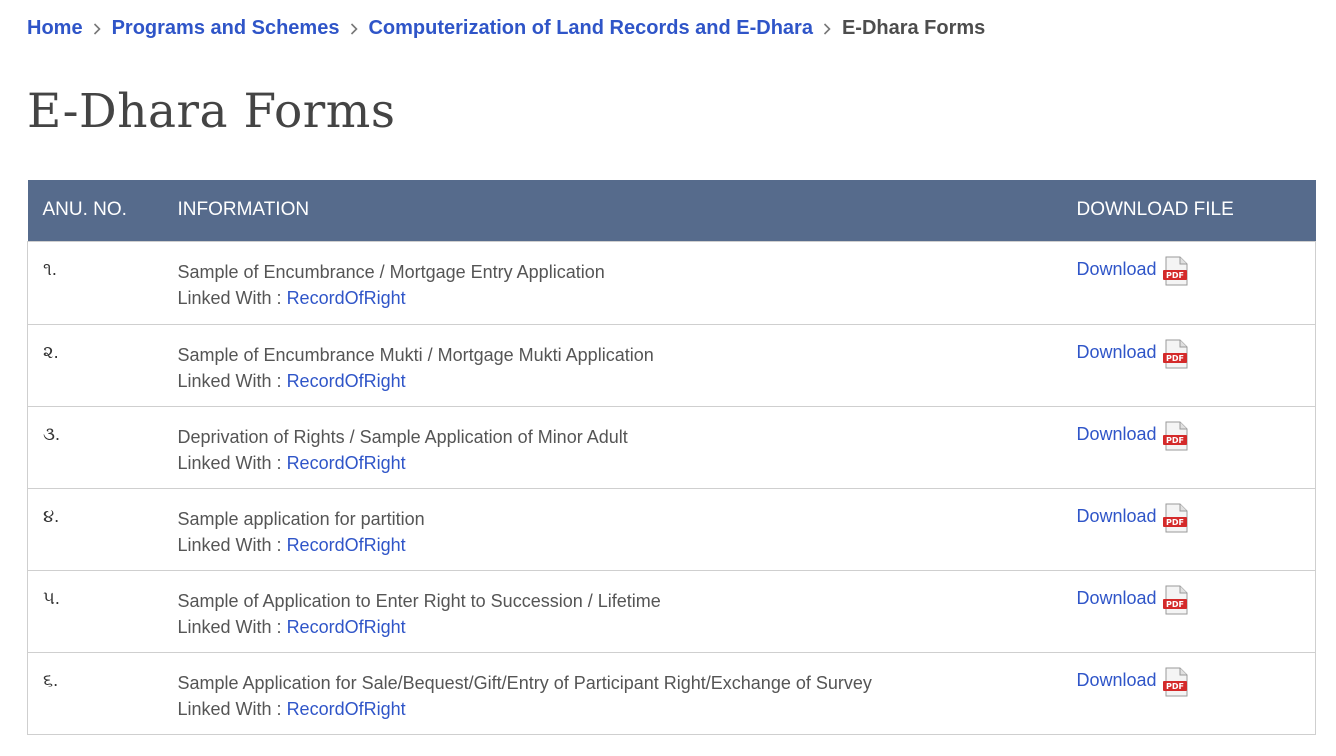 The height and width of the screenshot is (756, 1336). What do you see at coordinates (102, 529) in the screenshot?
I see `row-number: ૪.` at bounding box center [102, 529].